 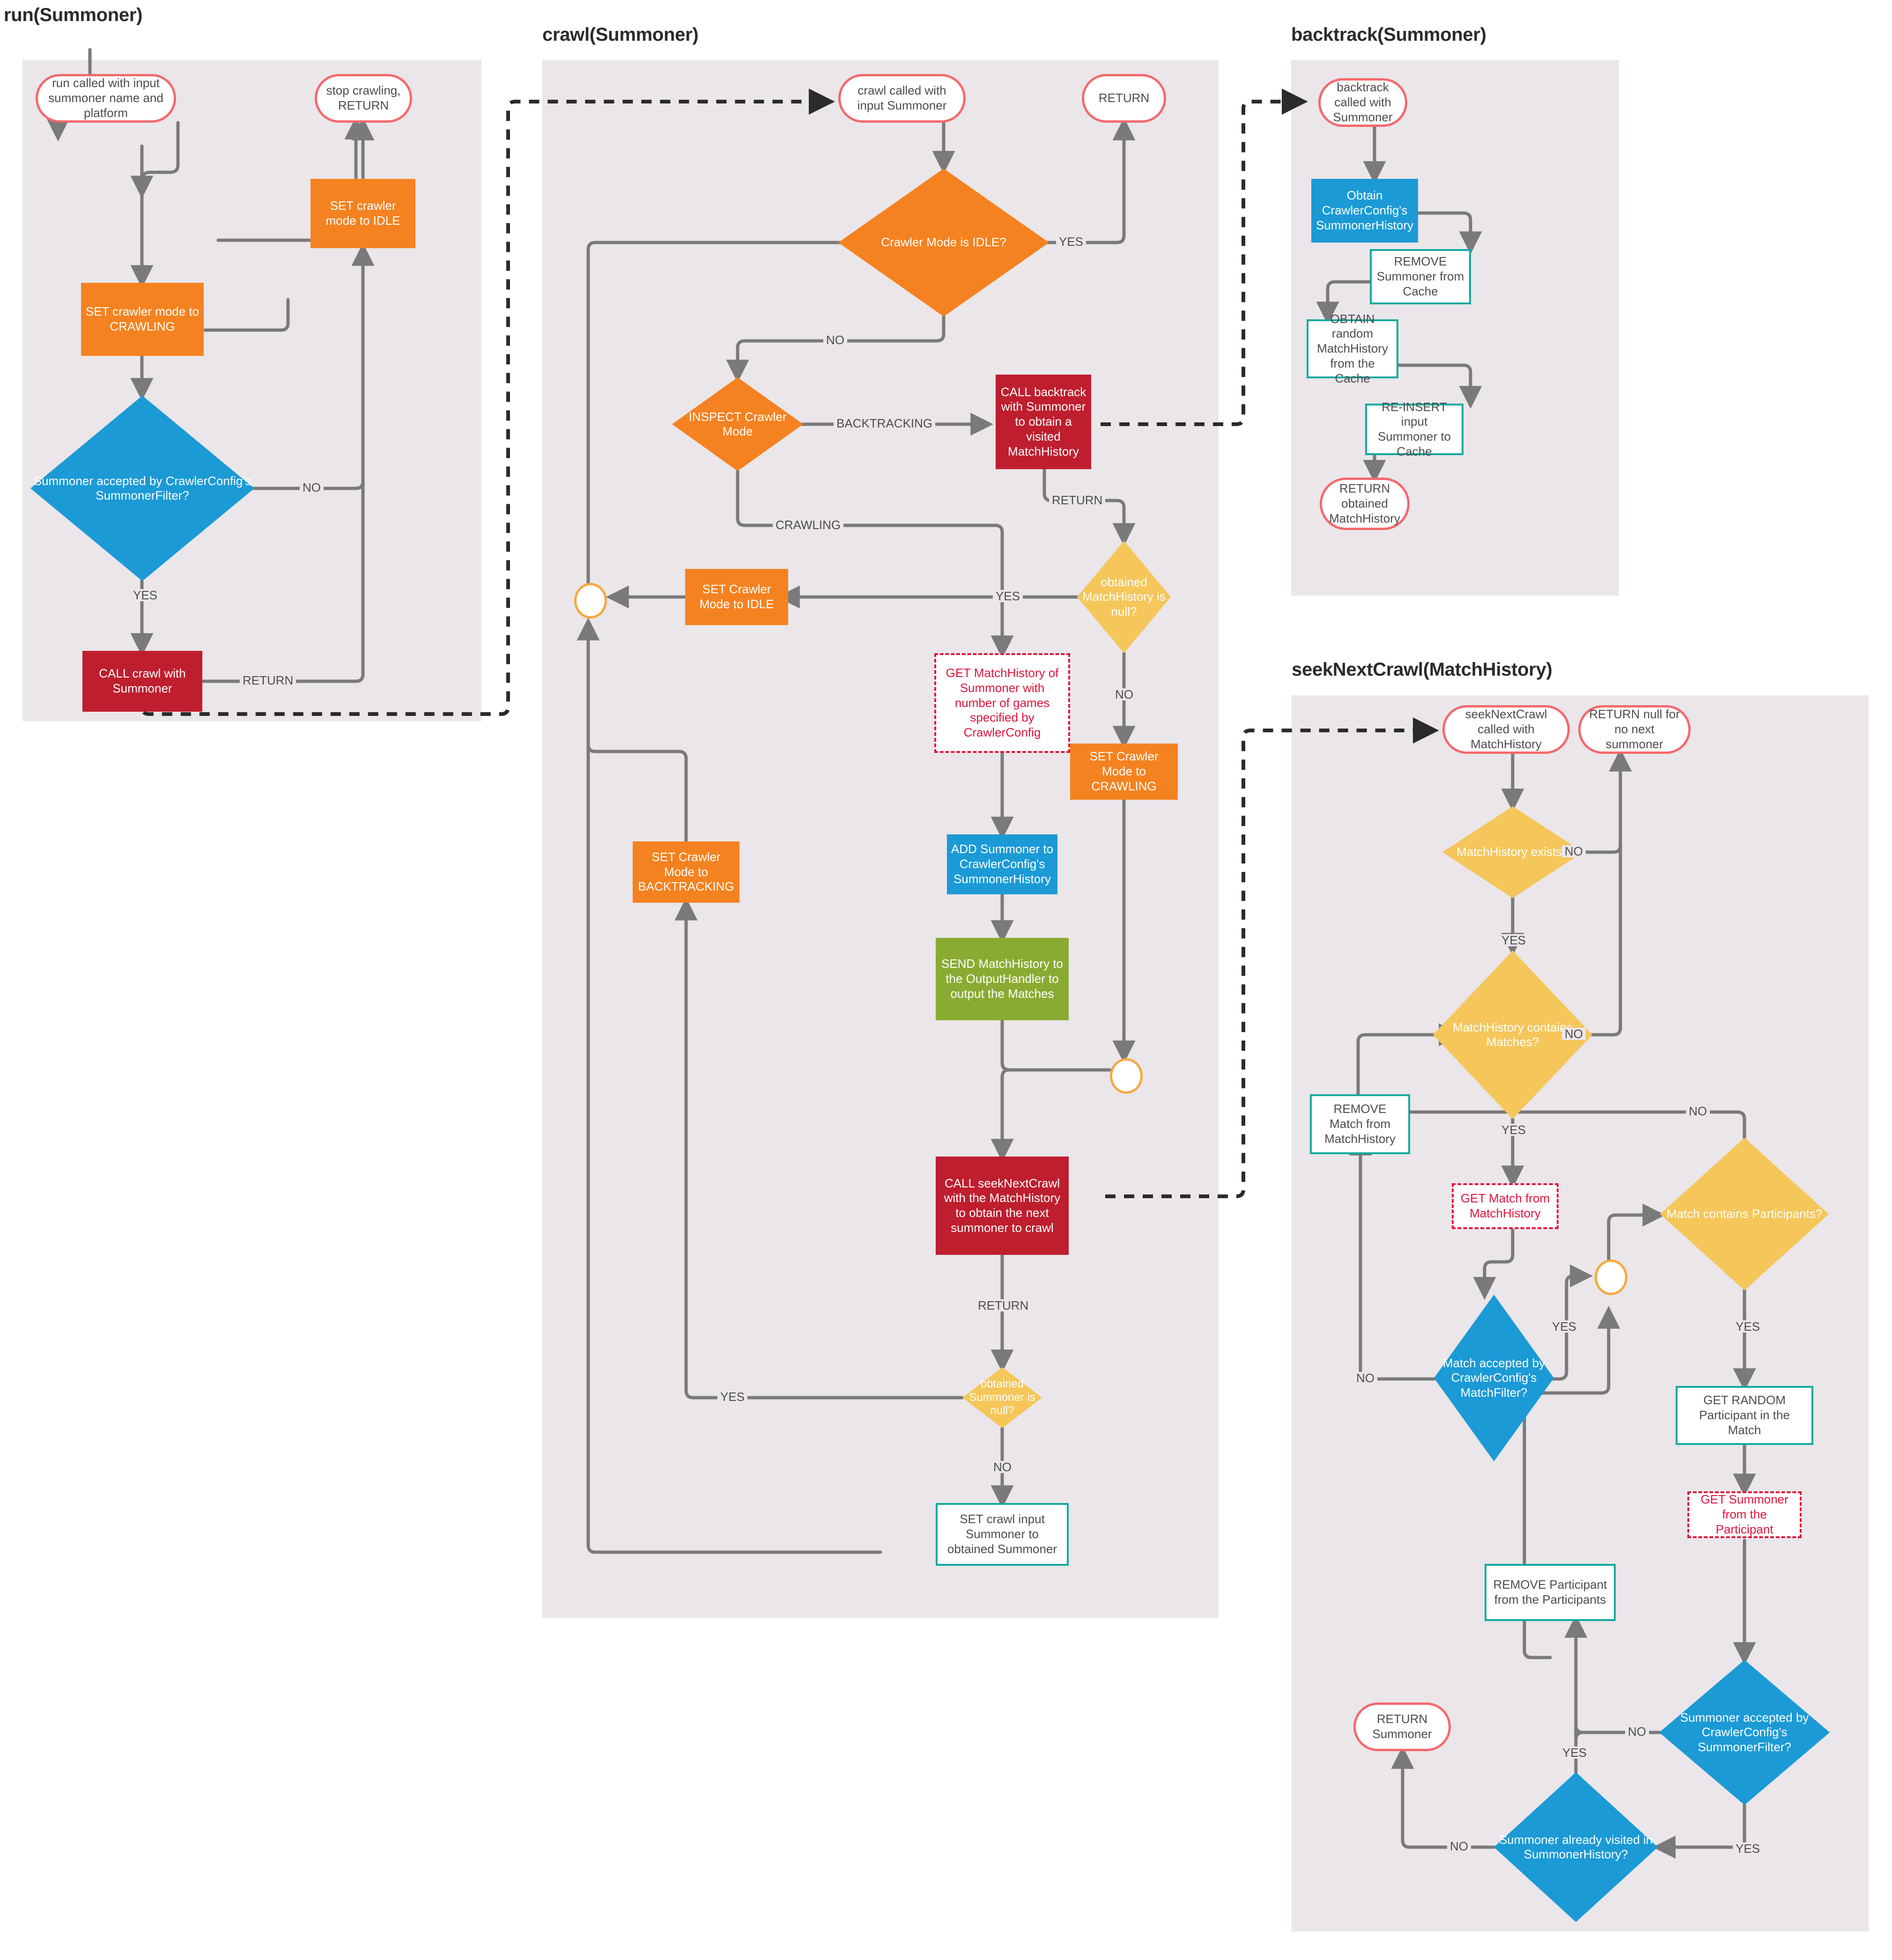 What do you see at coordinates (1365, 211) in the screenshot?
I see `backtrack-obtain-summonerhistory-box: Obtain CrawlerConfig's SummonerHistory` at bounding box center [1365, 211].